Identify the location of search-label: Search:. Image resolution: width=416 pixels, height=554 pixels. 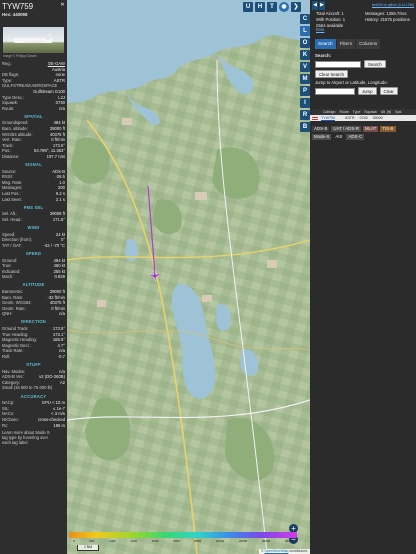
(323, 56).